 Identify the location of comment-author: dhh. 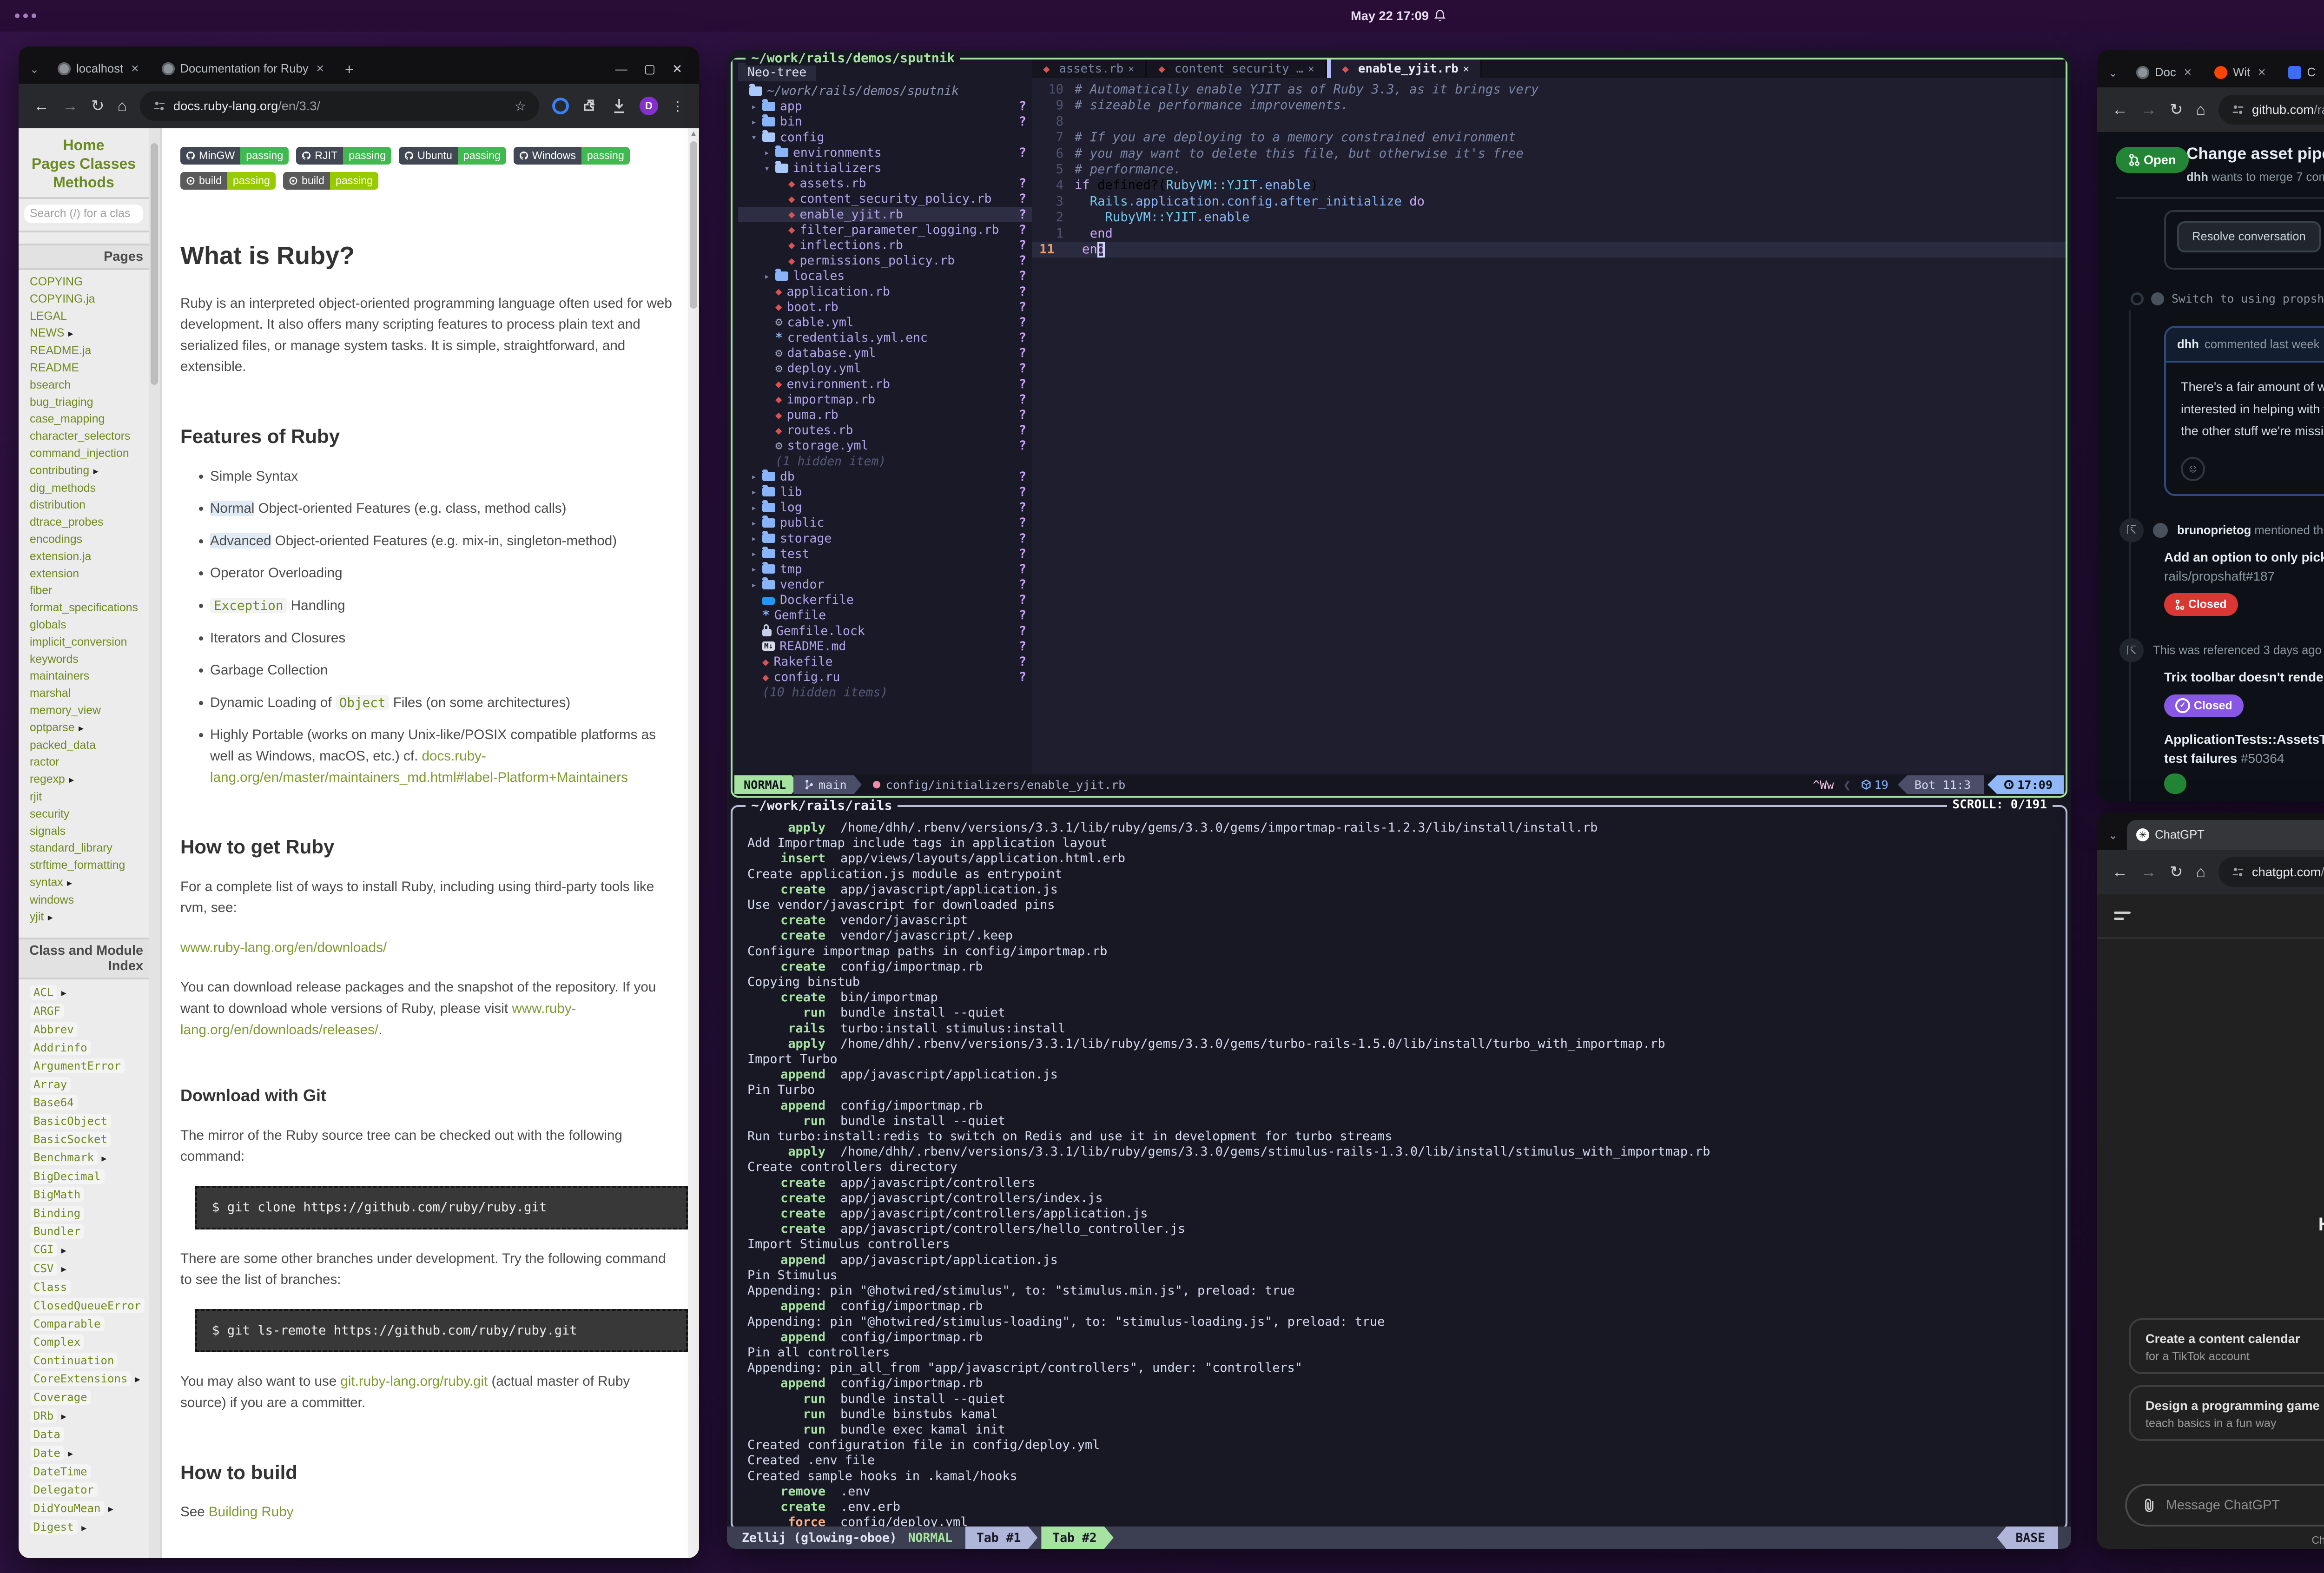
(2188, 345).